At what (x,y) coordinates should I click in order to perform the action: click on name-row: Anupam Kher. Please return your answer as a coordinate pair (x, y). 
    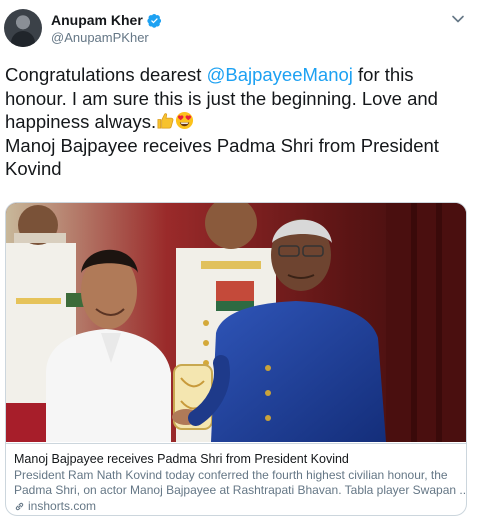
    Looking at the image, I should click on (106, 20).